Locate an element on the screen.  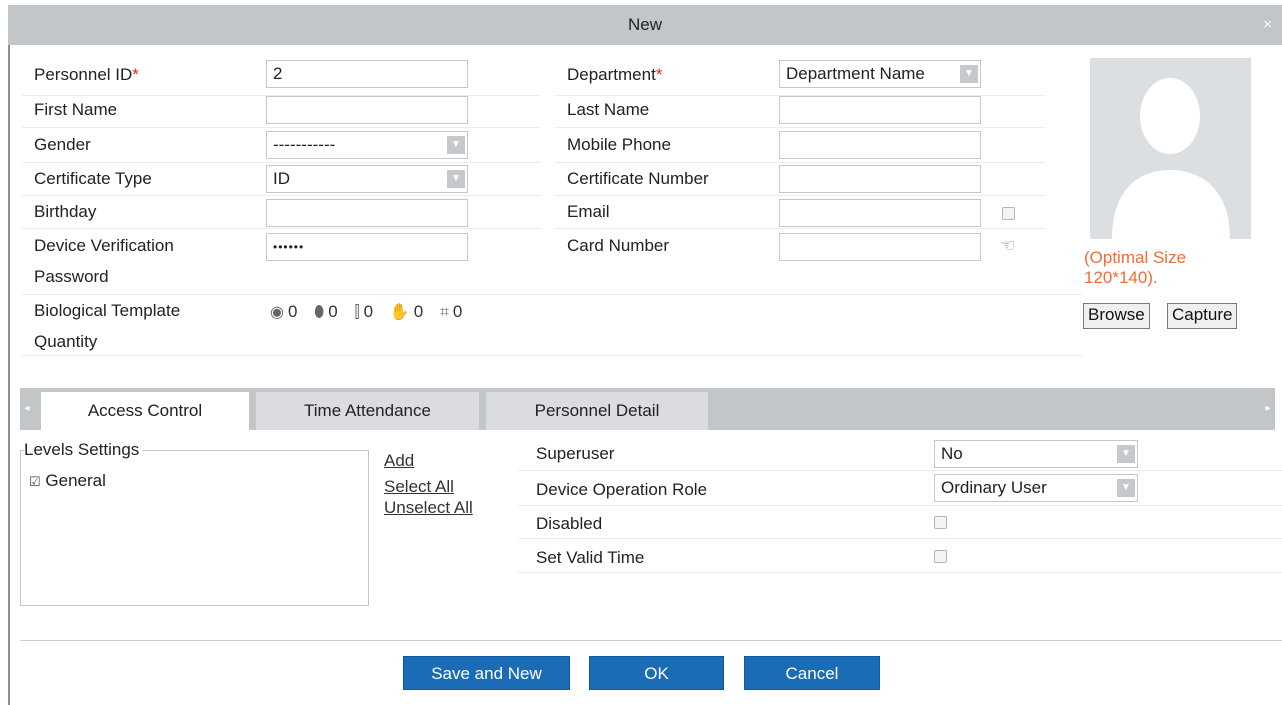
unselect-all-link: Unselect All is located at coordinates (428, 508).